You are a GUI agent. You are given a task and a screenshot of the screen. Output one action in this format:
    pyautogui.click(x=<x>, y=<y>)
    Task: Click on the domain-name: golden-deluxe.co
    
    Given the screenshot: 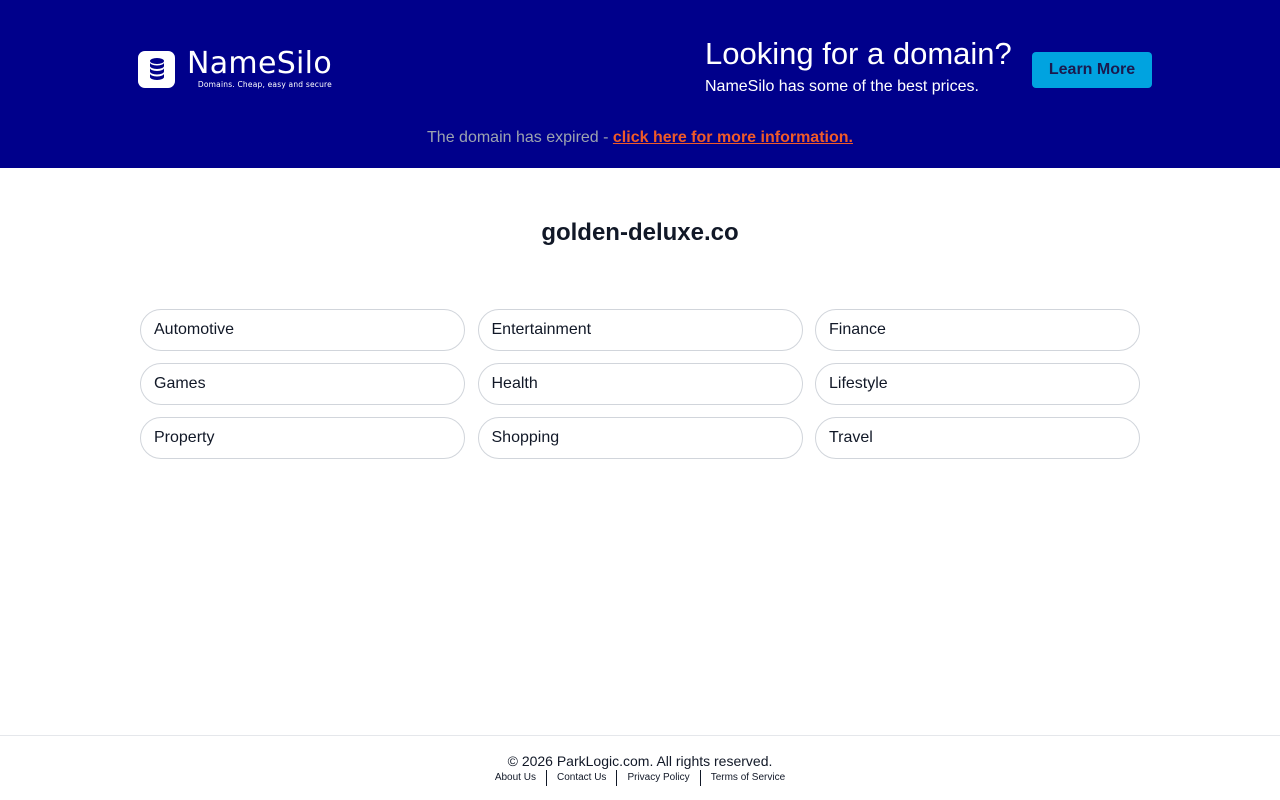 What is the action you would take?
    pyautogui.click(x=640, y=232)
    